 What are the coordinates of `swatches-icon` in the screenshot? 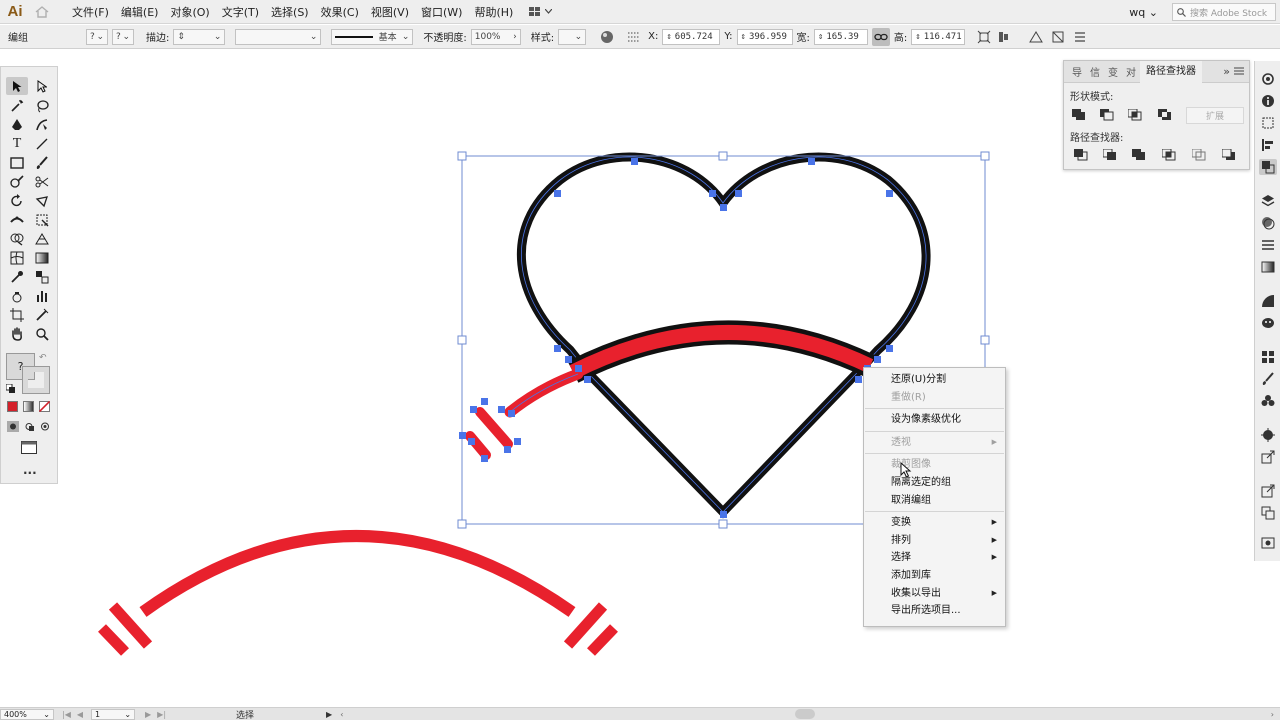 It's located at (1268, 357).